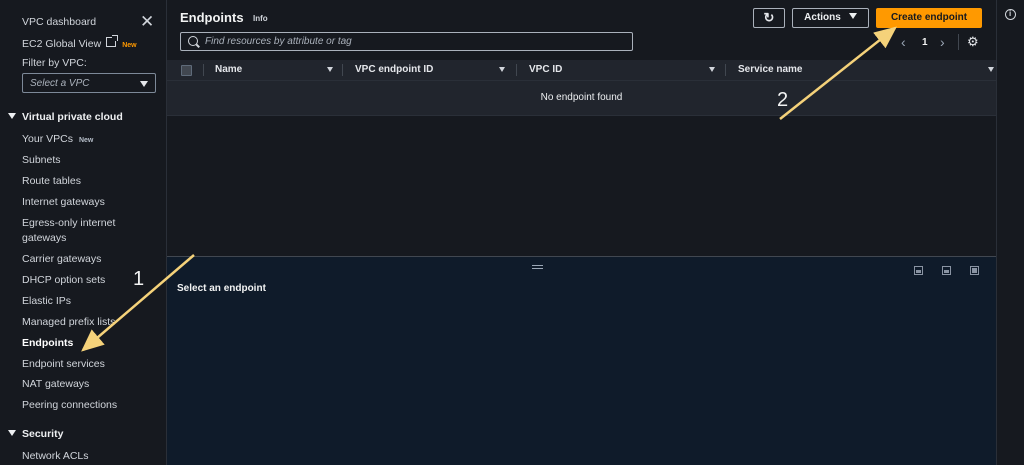 This screenshot has width=1024, height=465. Describe the element at coordinates (41, 160) in the screenshot. I see `sidebar-item-subnets: Subnets` at that location.